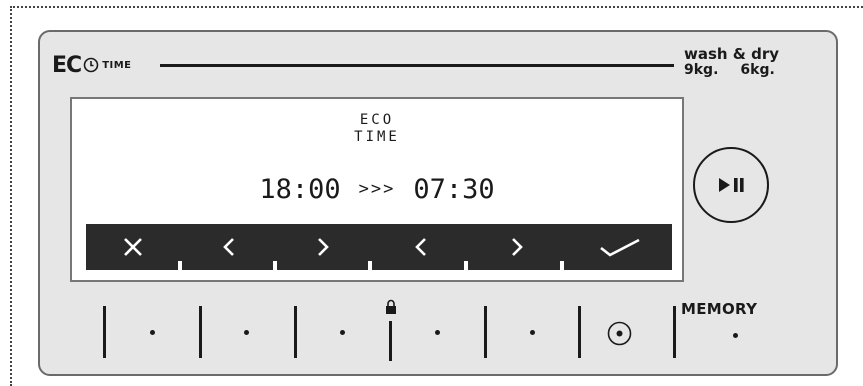  I want to click on mode-label: ECO TIME, so click(377, 129).